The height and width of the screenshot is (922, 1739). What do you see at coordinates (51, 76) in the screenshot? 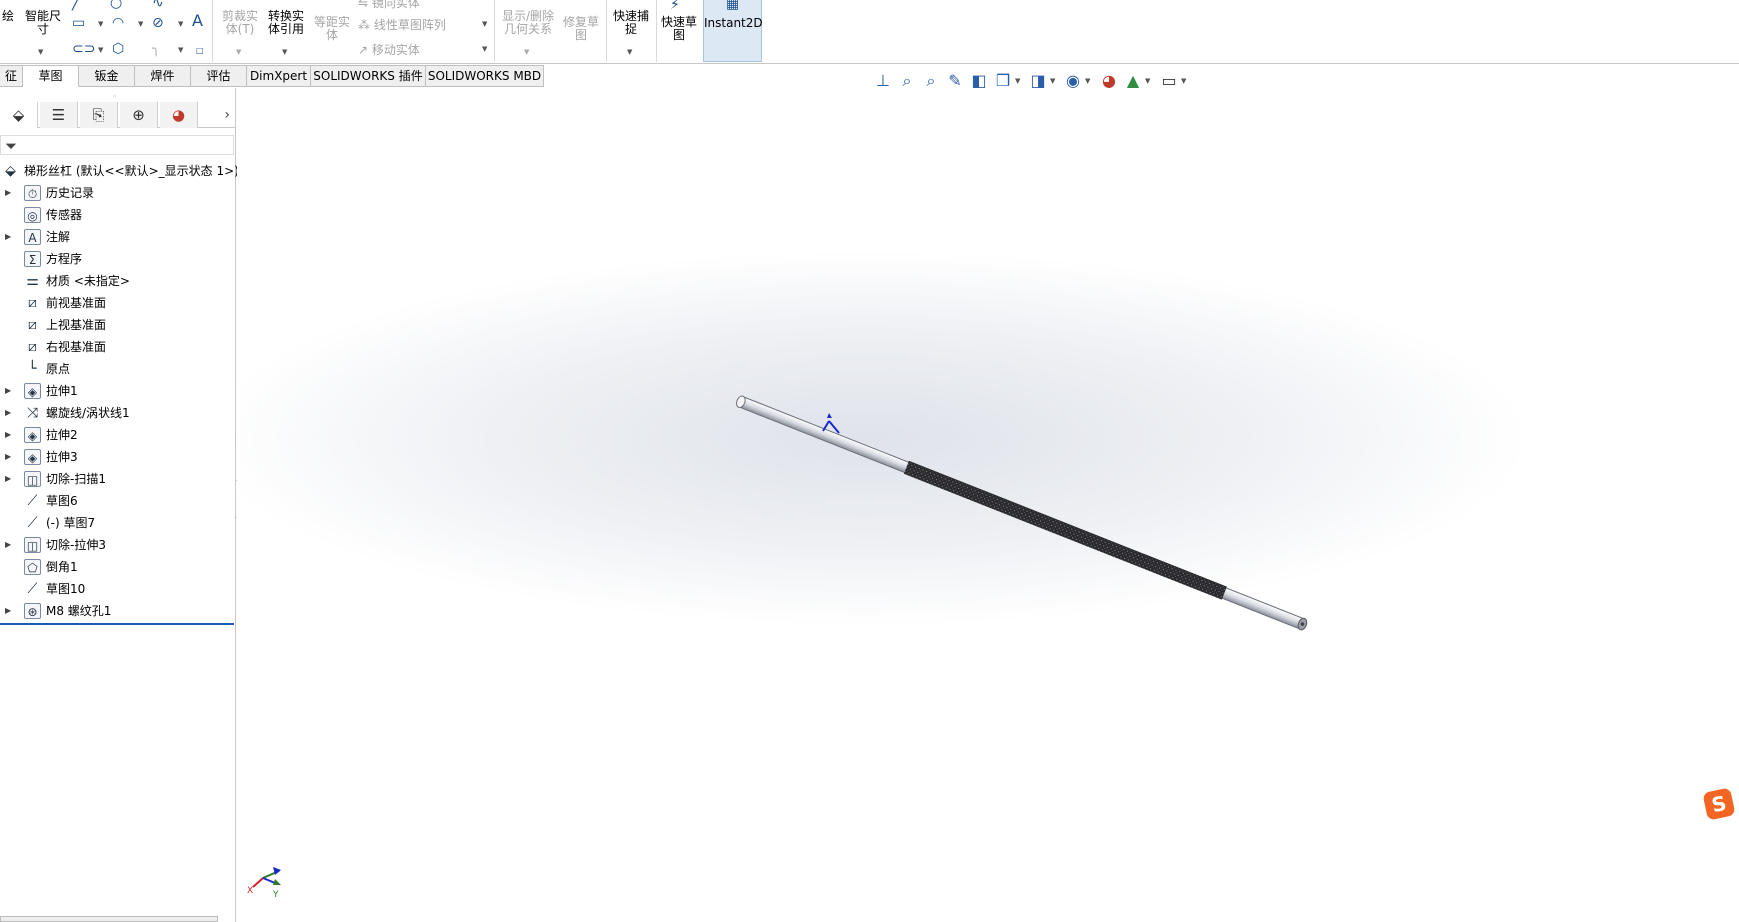
I see `tab-sketch: 草图` at bounding box center [51, 76].